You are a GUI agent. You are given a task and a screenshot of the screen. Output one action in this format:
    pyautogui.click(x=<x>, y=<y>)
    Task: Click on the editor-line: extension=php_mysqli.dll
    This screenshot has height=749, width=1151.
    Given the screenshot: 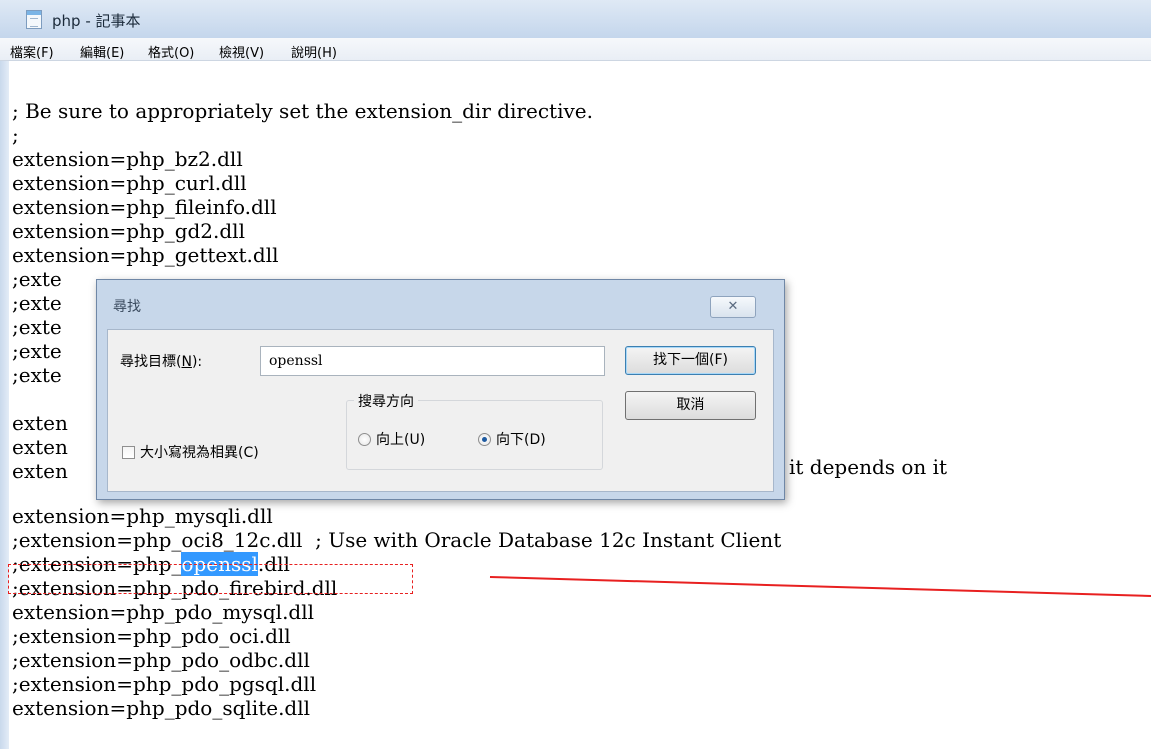 What is the action you would take?
    pyautogui.click(x=142, y=516)
    